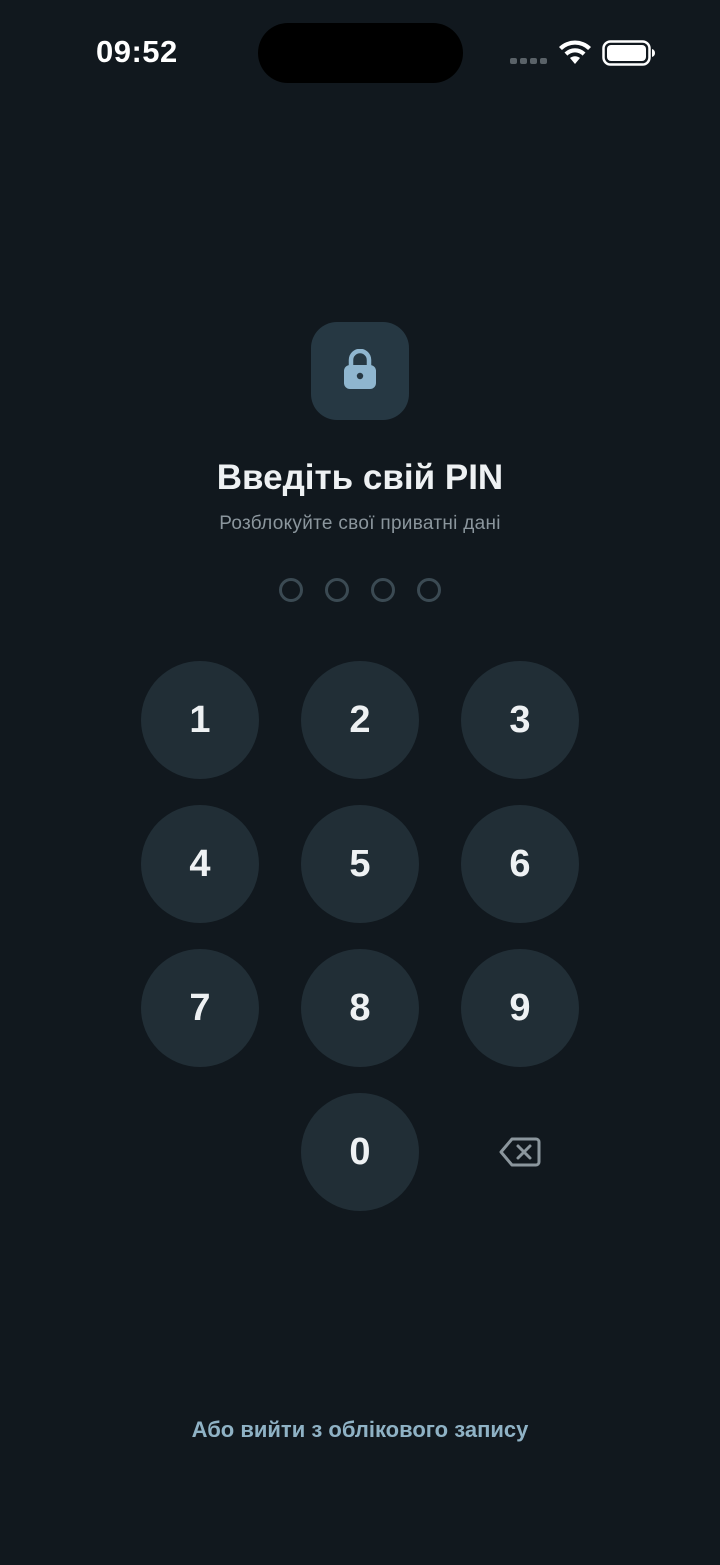  I want to click on page-title: Введіть свій PIN, so click(360, 477).